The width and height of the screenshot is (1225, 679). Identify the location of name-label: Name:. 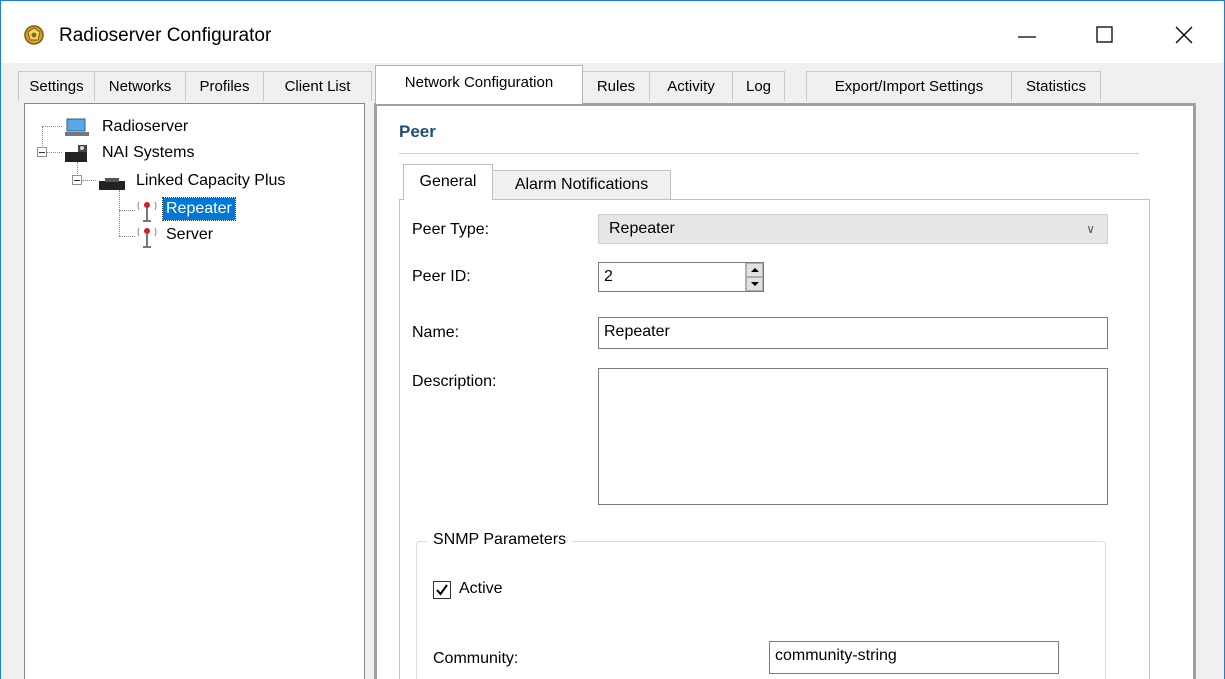
(436, 332).